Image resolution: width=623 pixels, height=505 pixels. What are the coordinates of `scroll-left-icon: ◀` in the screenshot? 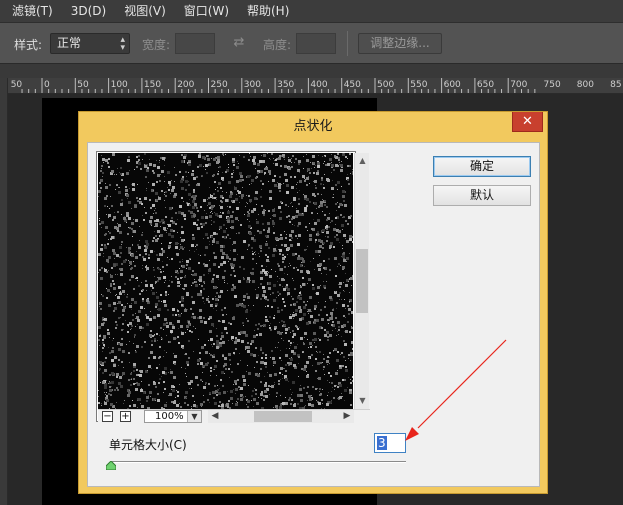 It's located at (215, 416).